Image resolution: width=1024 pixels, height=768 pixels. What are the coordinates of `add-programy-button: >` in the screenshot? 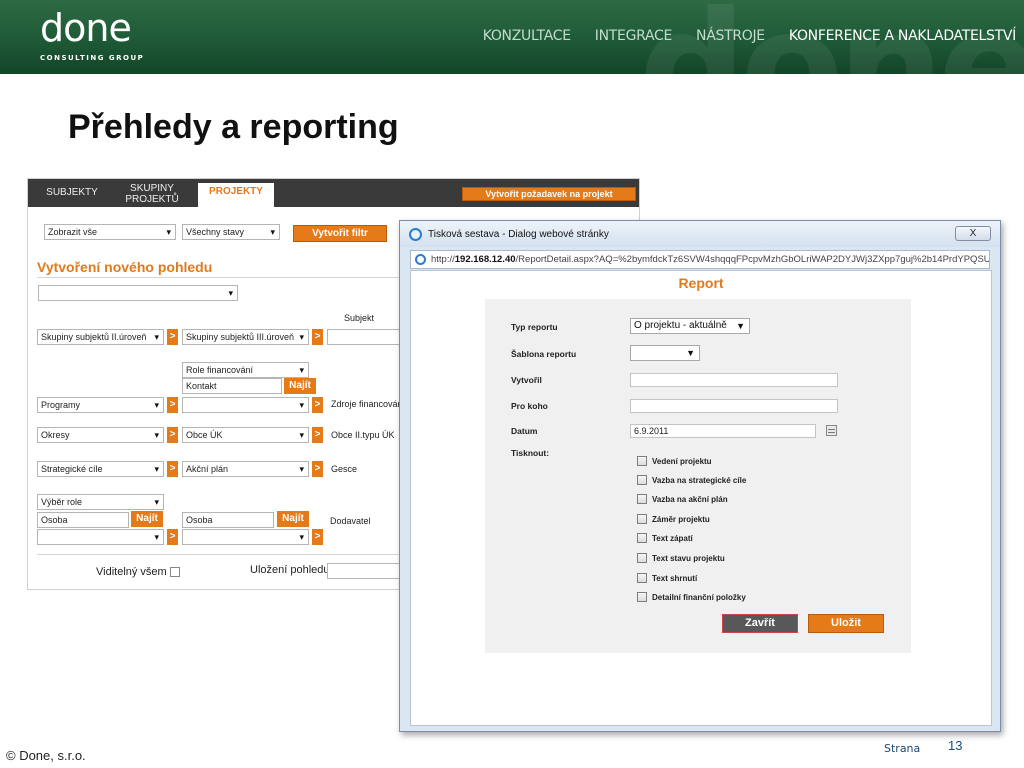 It's located at (172, 405).